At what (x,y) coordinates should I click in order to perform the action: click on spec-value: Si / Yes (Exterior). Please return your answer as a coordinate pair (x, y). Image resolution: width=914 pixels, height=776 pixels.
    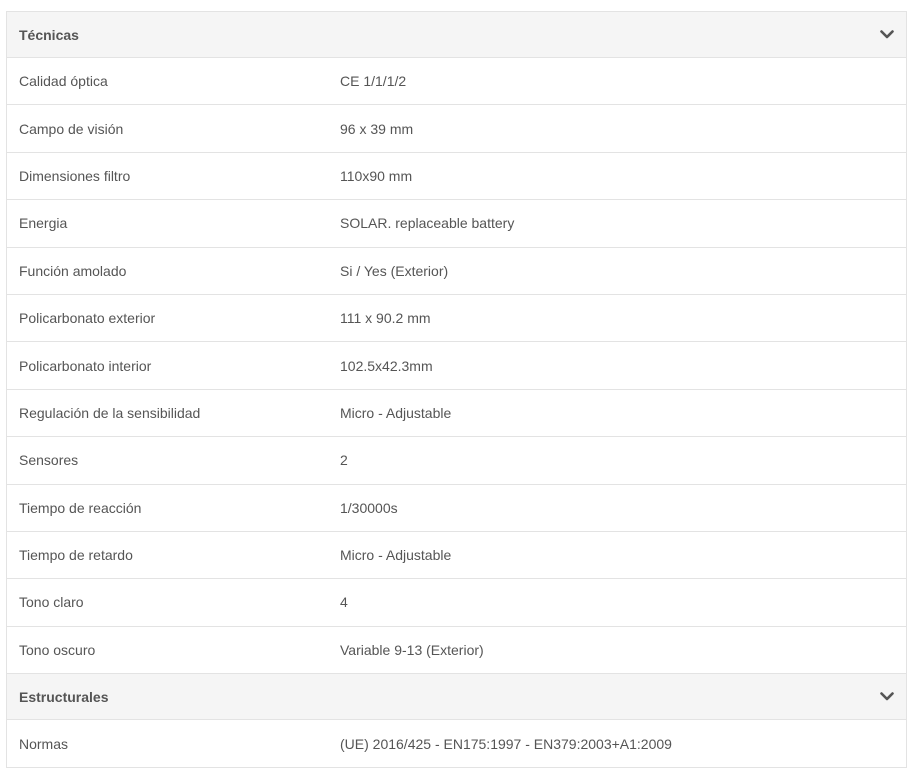
    Looking at the image, I should click on (394, 270).